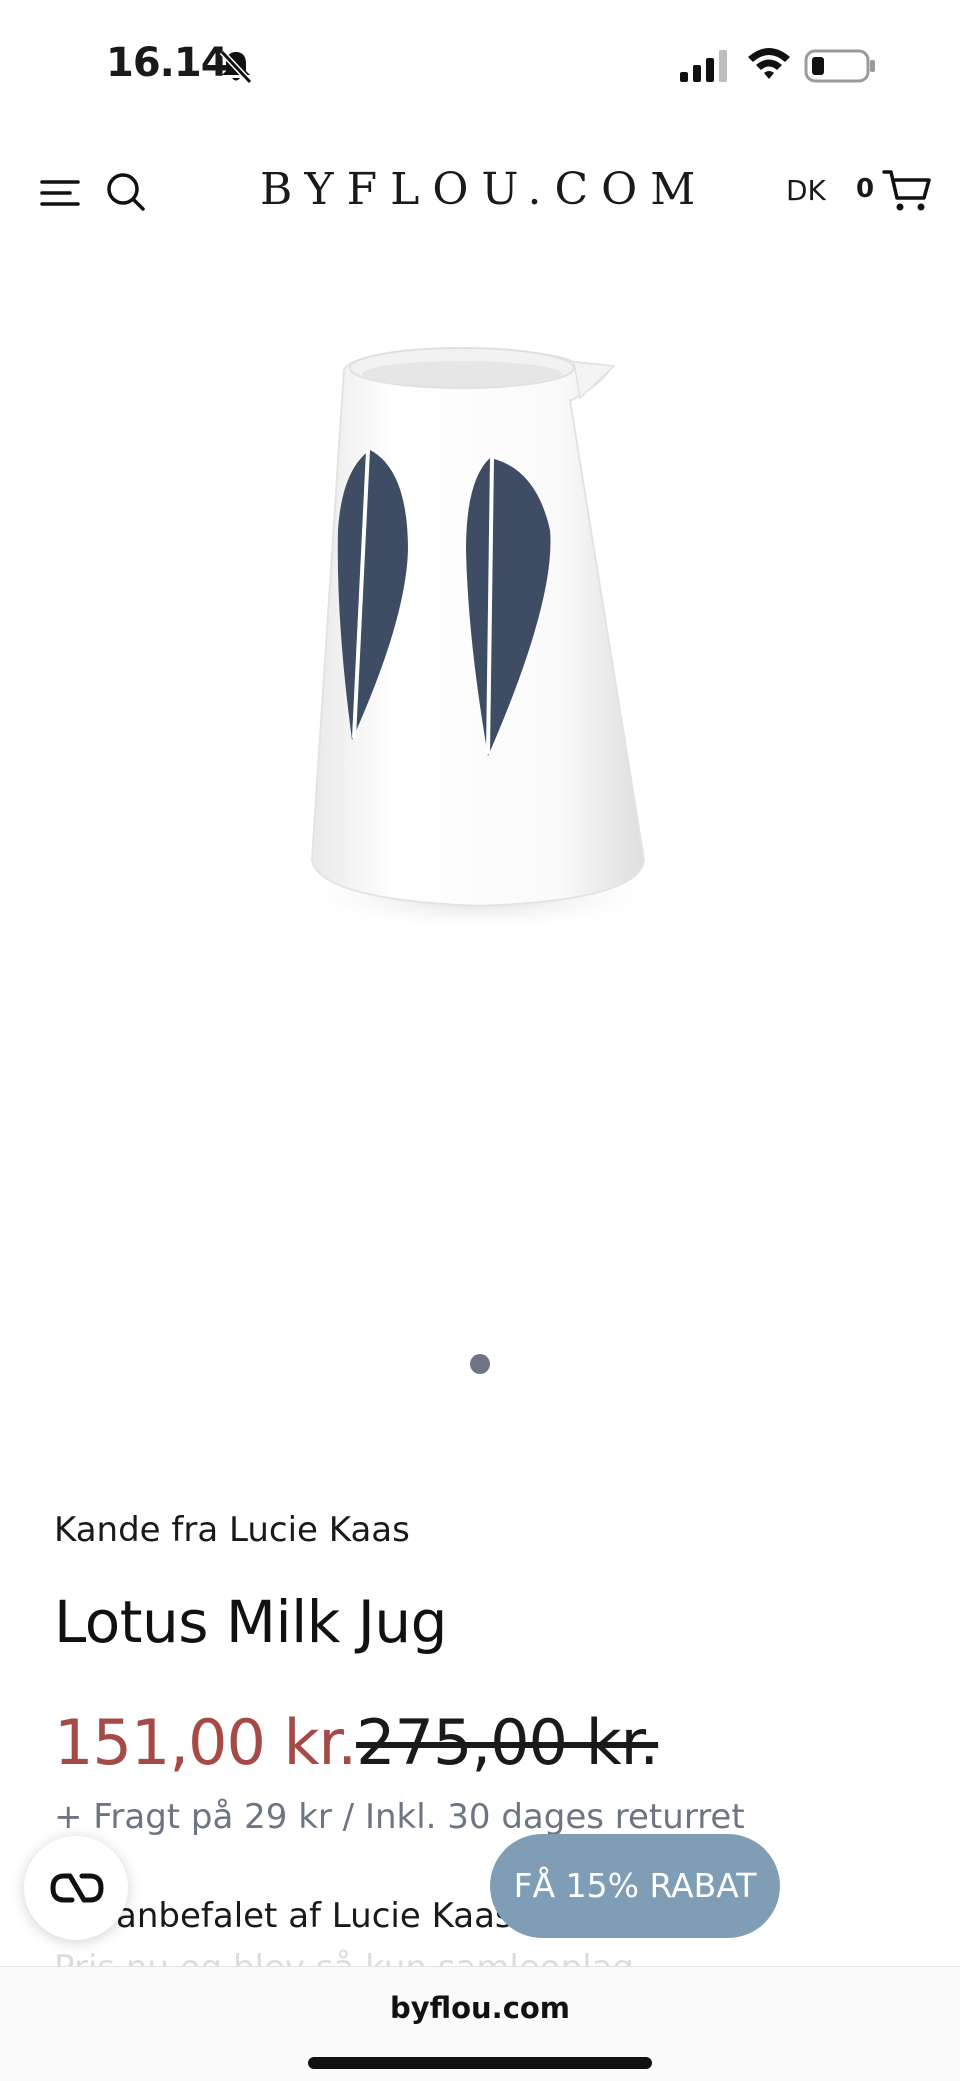 Image resolution: width=960 pixels, height=2081 pixels. I want to click on product-title: Lotus Milk Jug, so click(250, 1622).